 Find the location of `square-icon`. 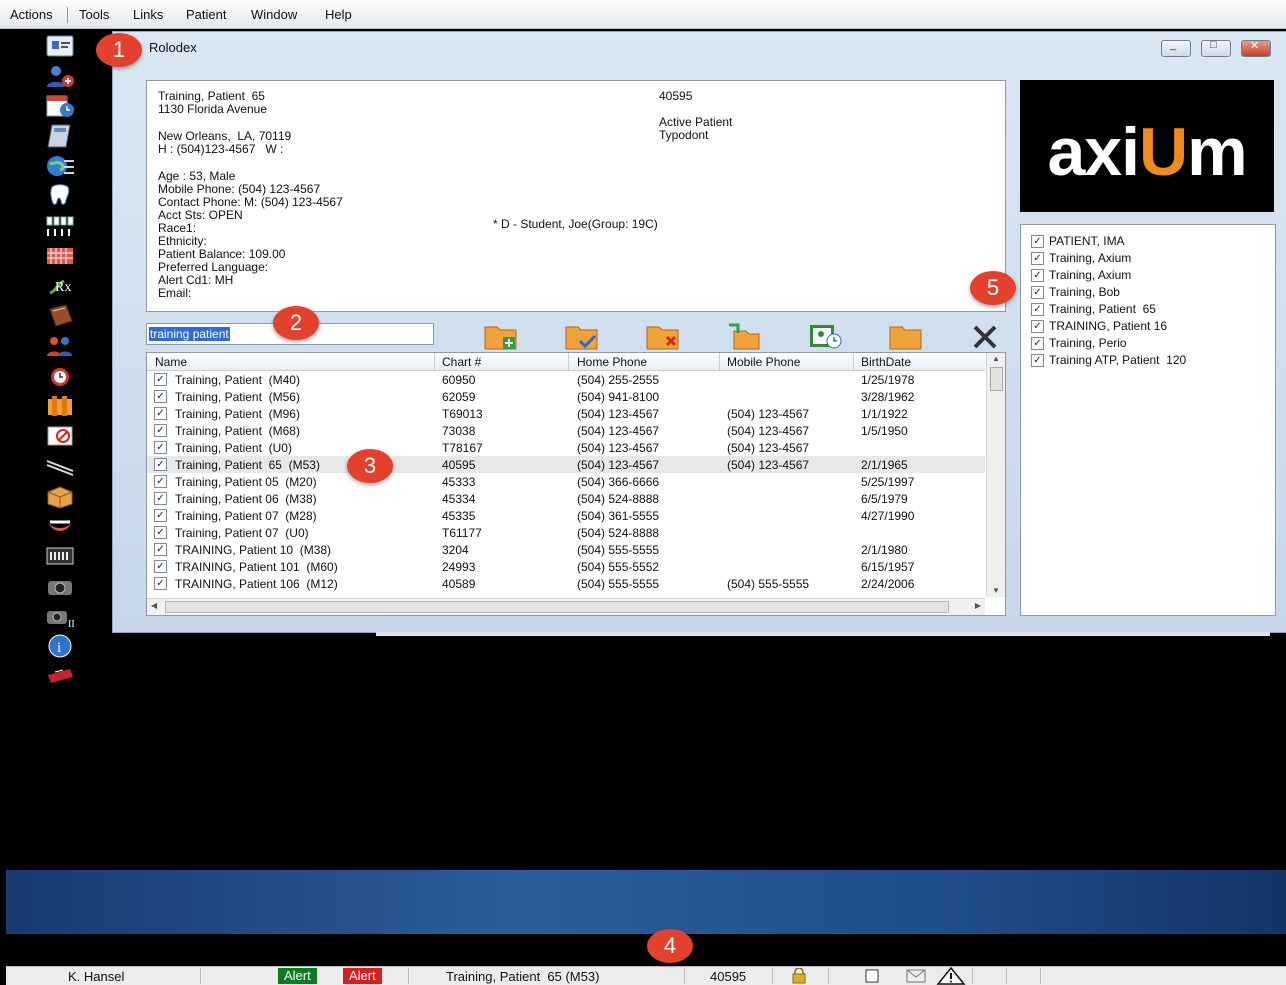

square-icon is located at coordinates (872, 976).